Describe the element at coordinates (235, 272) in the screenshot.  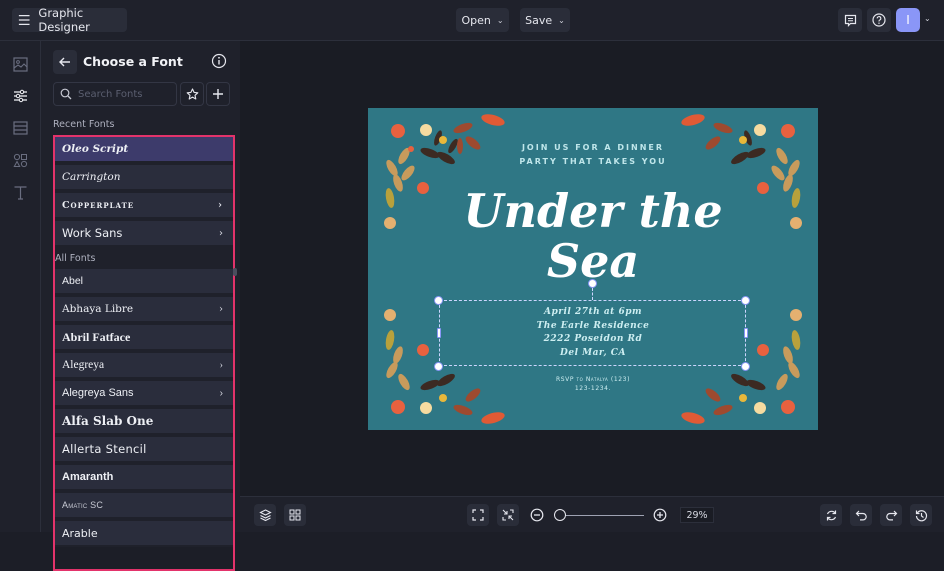
I see `panel-resize-handle` at that location.